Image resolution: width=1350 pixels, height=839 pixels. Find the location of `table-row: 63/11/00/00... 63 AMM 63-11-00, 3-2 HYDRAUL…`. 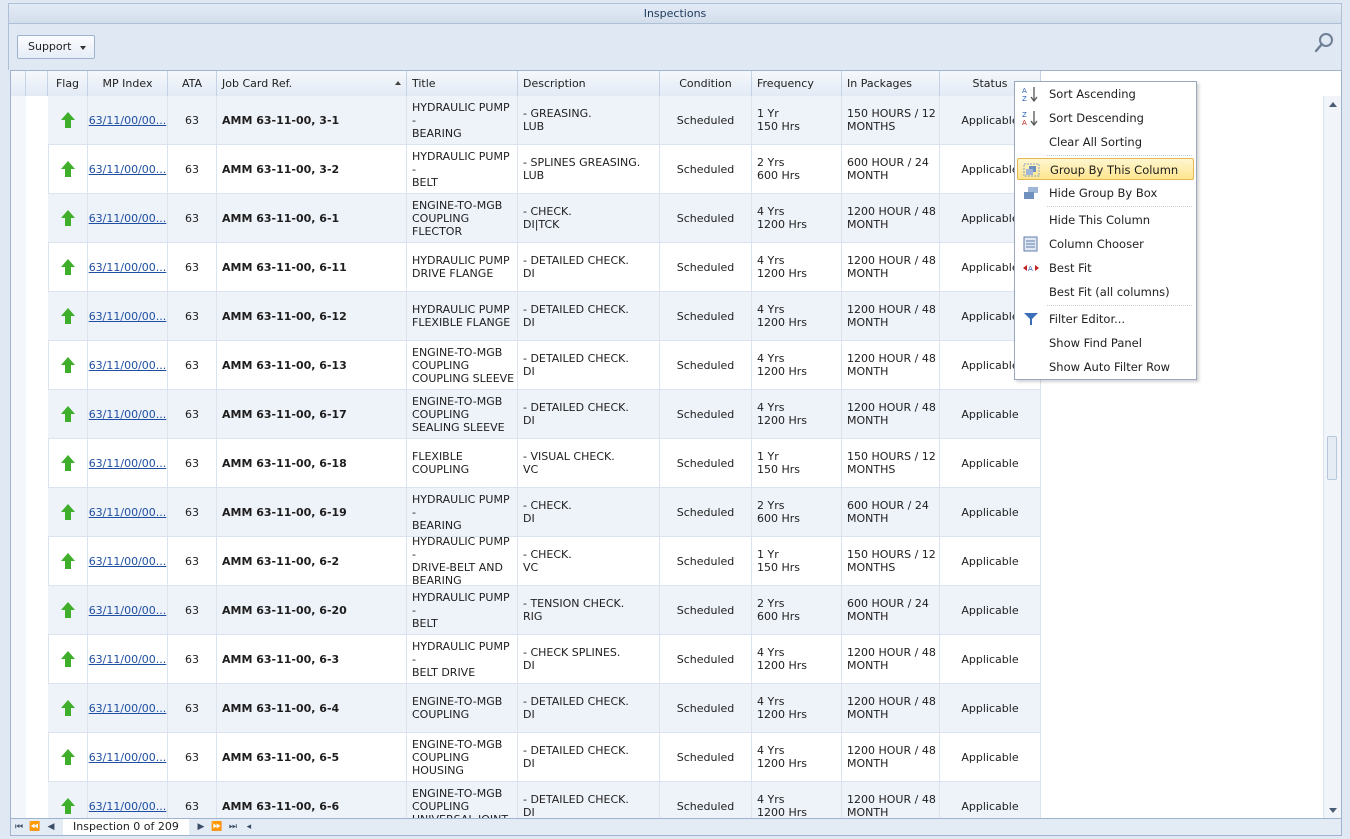

table-row: 63/11/00/00... 63 AMM 63-11-00, 3-2 HYDRAUL… is located at coordinates (544, 169).